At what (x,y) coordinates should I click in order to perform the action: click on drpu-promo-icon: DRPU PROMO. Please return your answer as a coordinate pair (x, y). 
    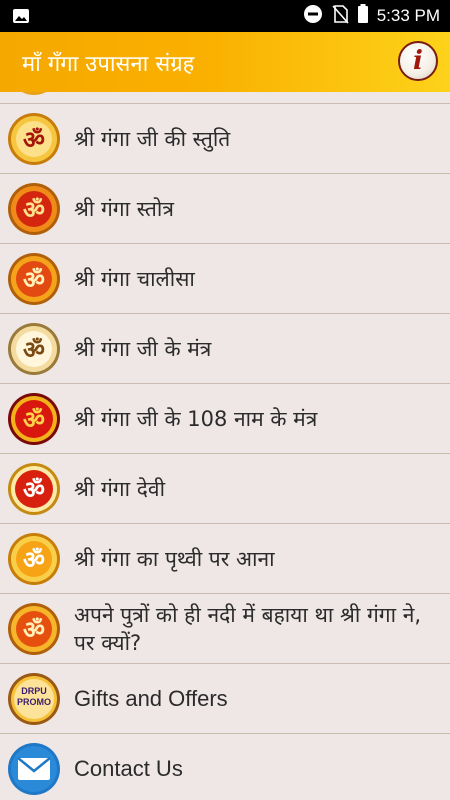
    Looking at the image, I should click on (34, 699).